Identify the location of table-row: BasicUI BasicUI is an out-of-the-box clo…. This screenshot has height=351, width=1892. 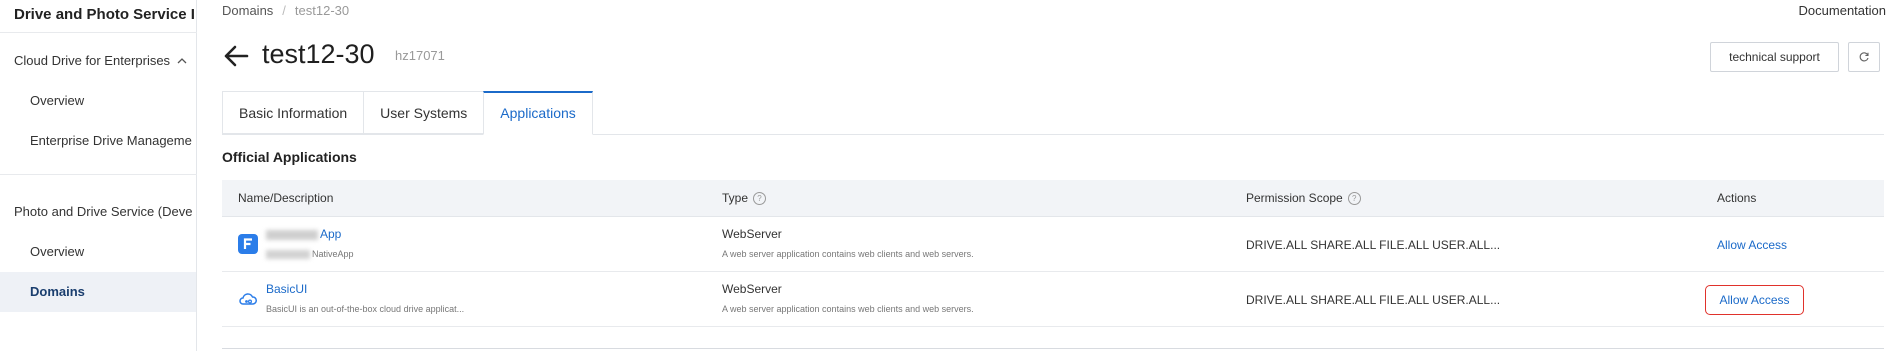
(1053, 299).